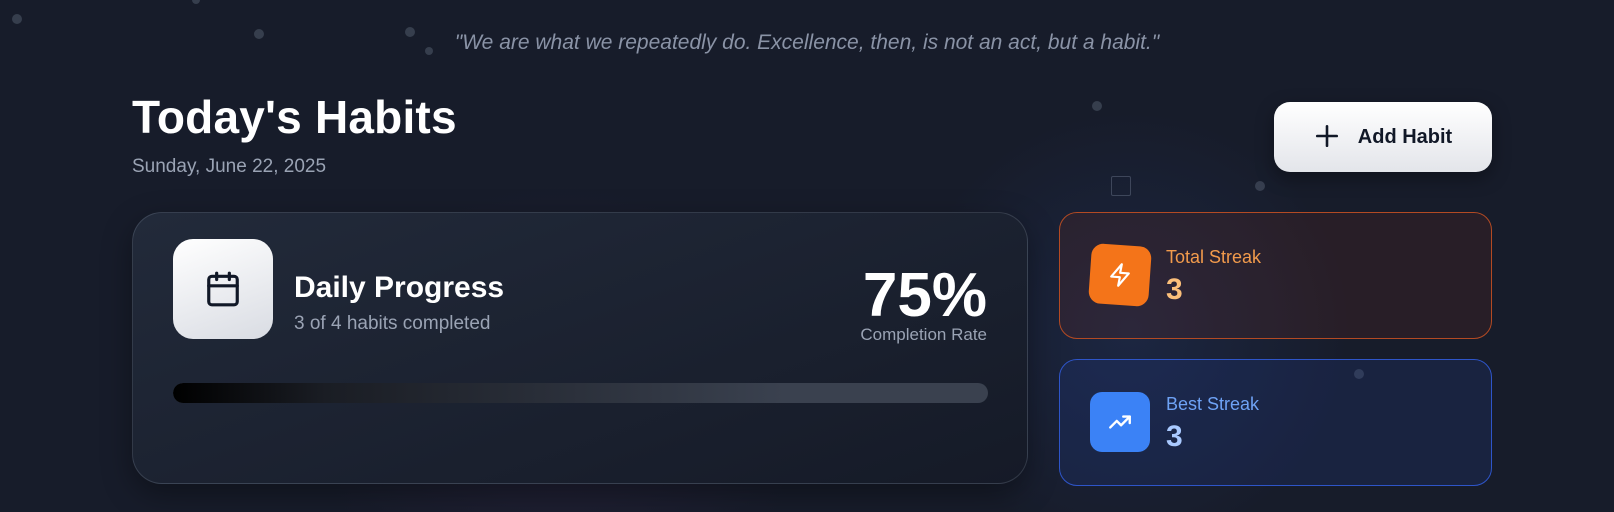 This screenshot has height=512, width=1614. Describe the element at coordinates (1327, 137) in the screenshot. I see `plus-icon` at that location.